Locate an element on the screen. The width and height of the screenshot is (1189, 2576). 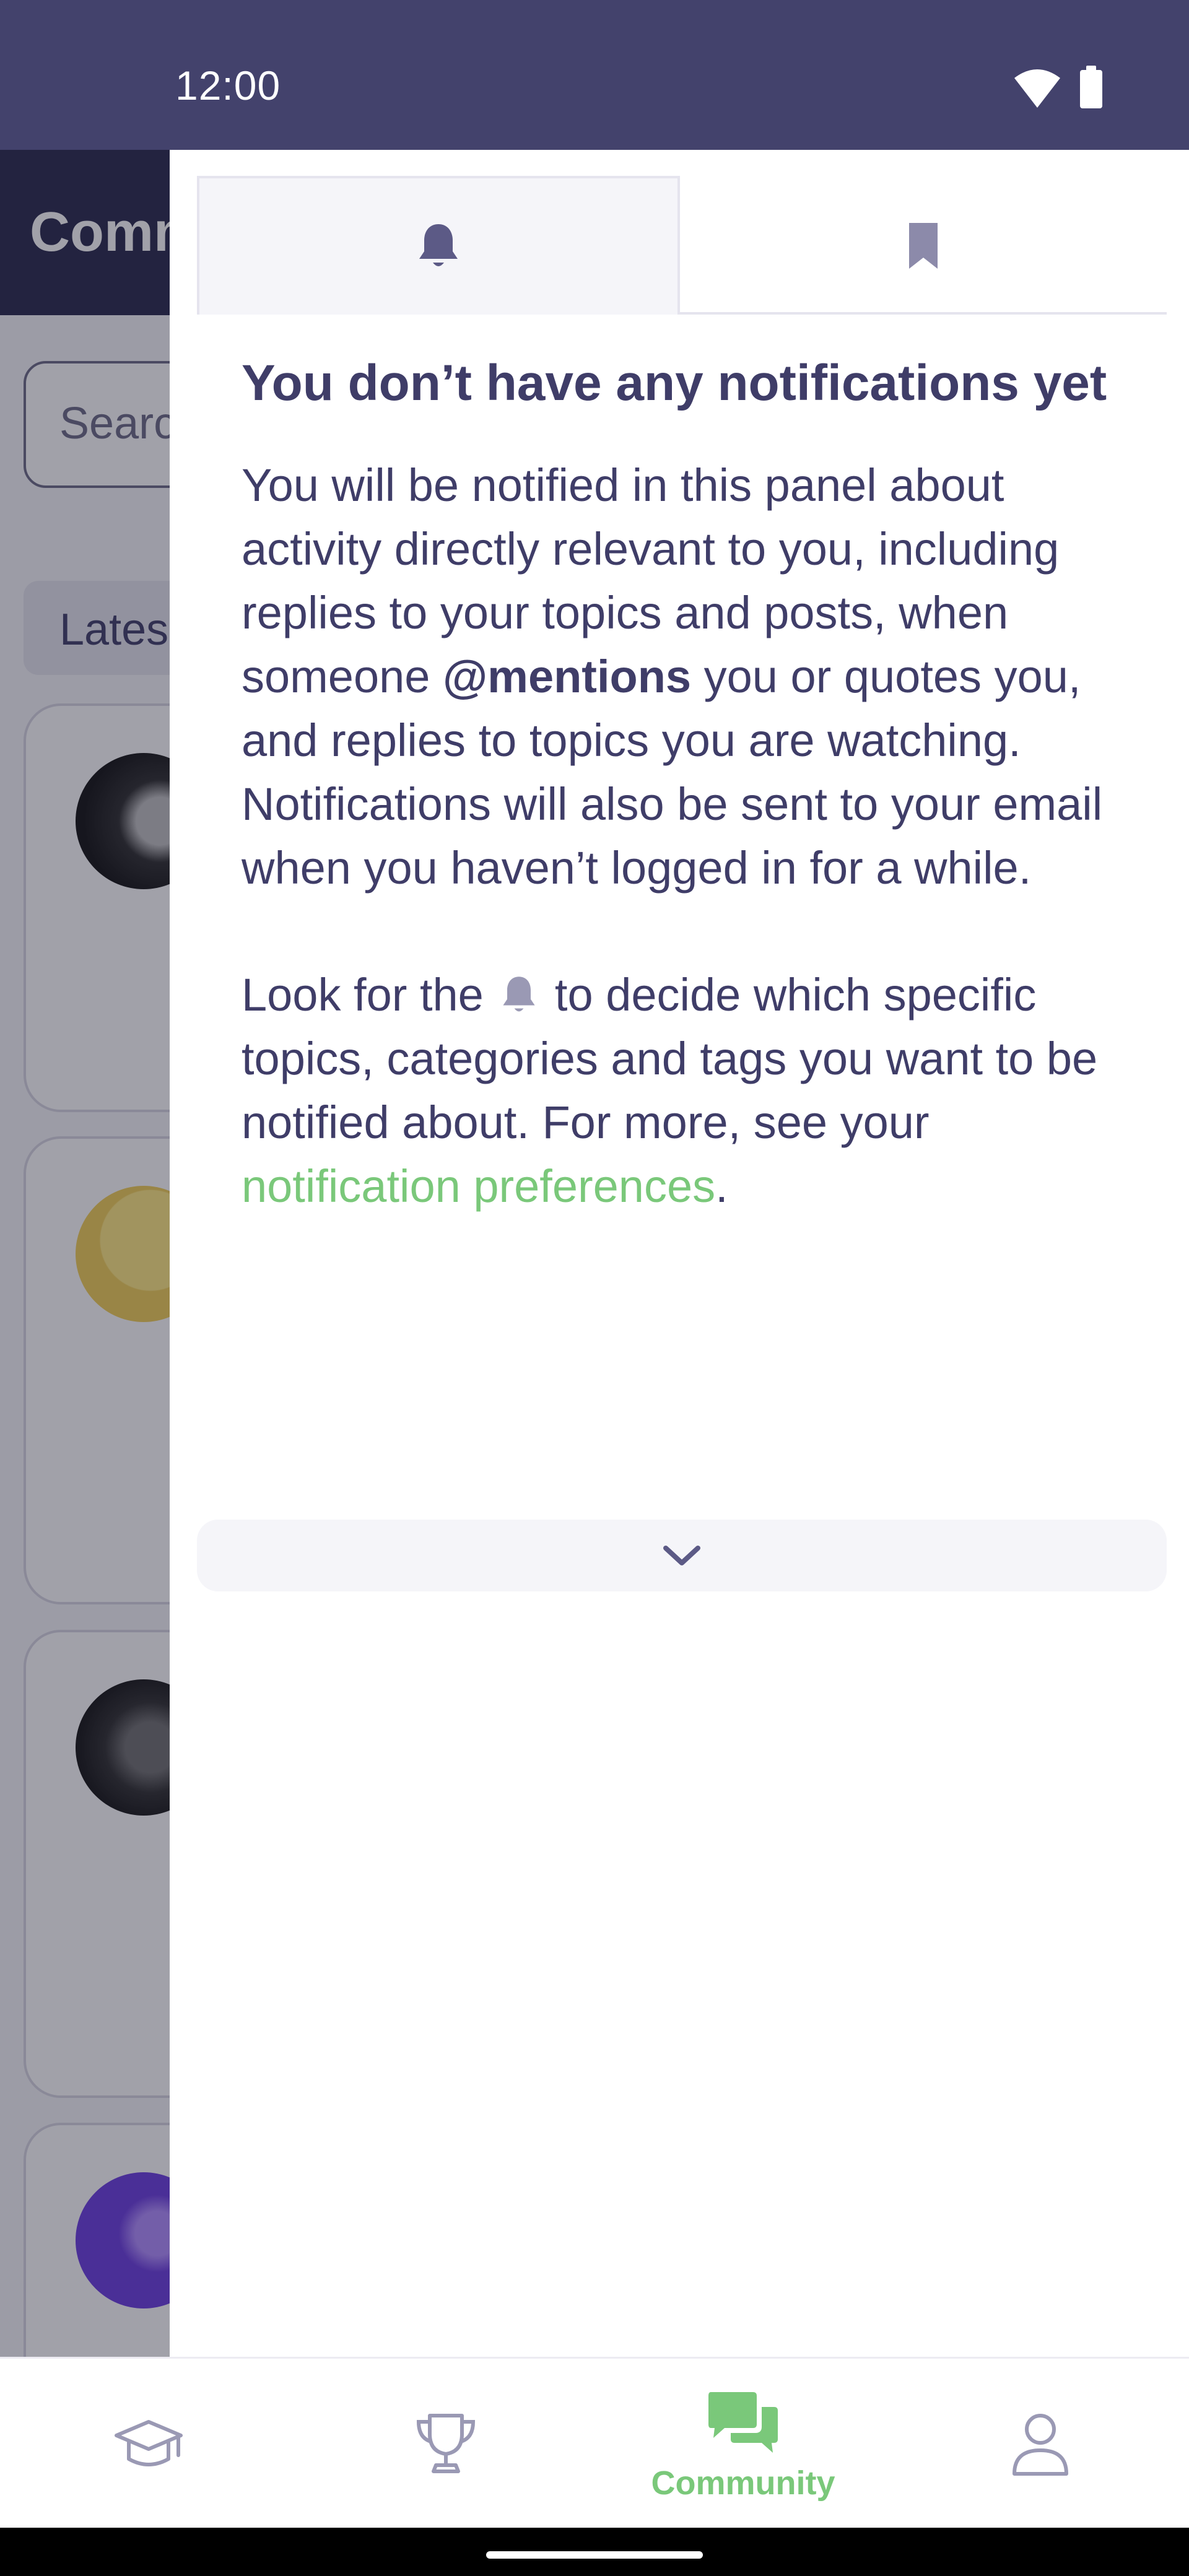
user-icon is located at coordinates (1040, 2445).